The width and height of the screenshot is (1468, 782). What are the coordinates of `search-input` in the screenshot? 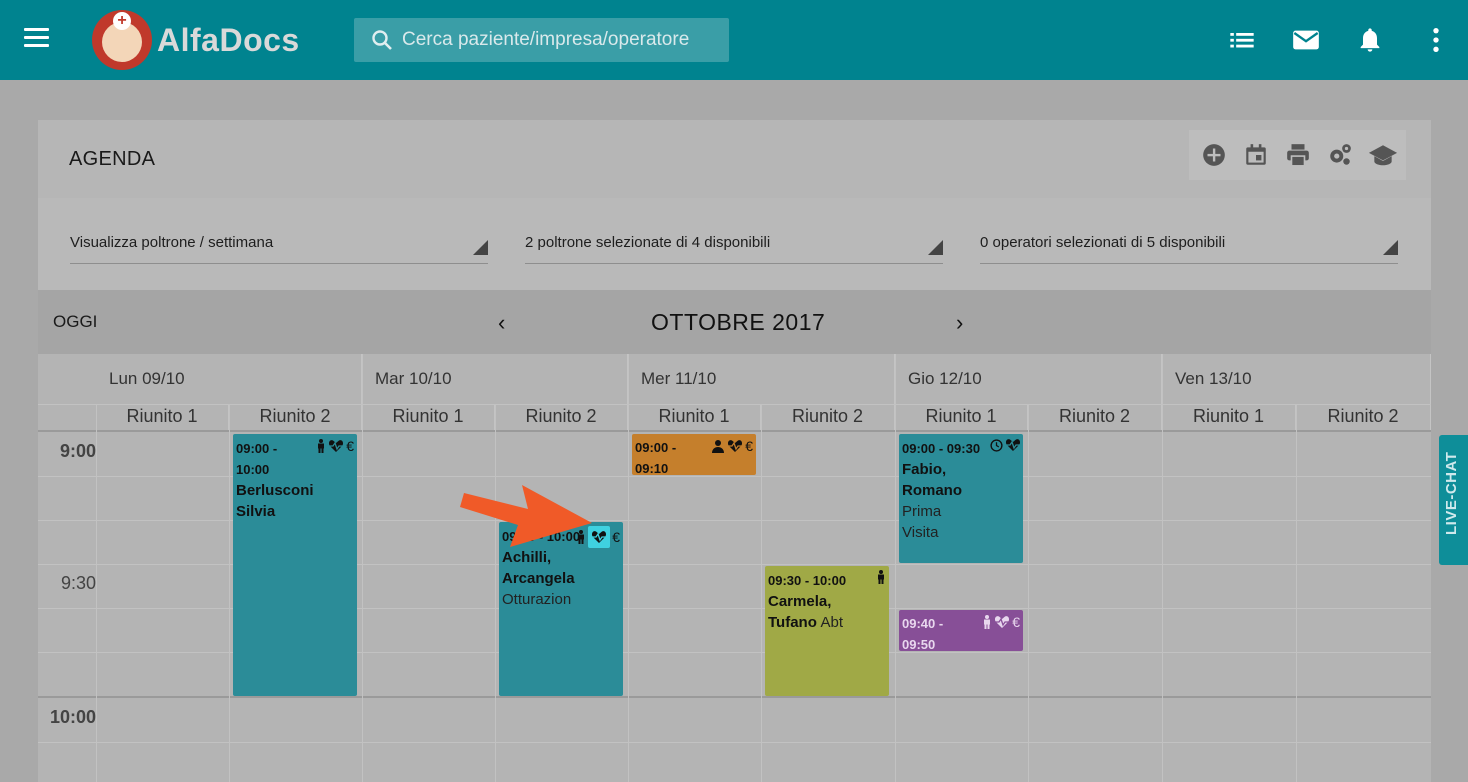 It's located at (562, 40).